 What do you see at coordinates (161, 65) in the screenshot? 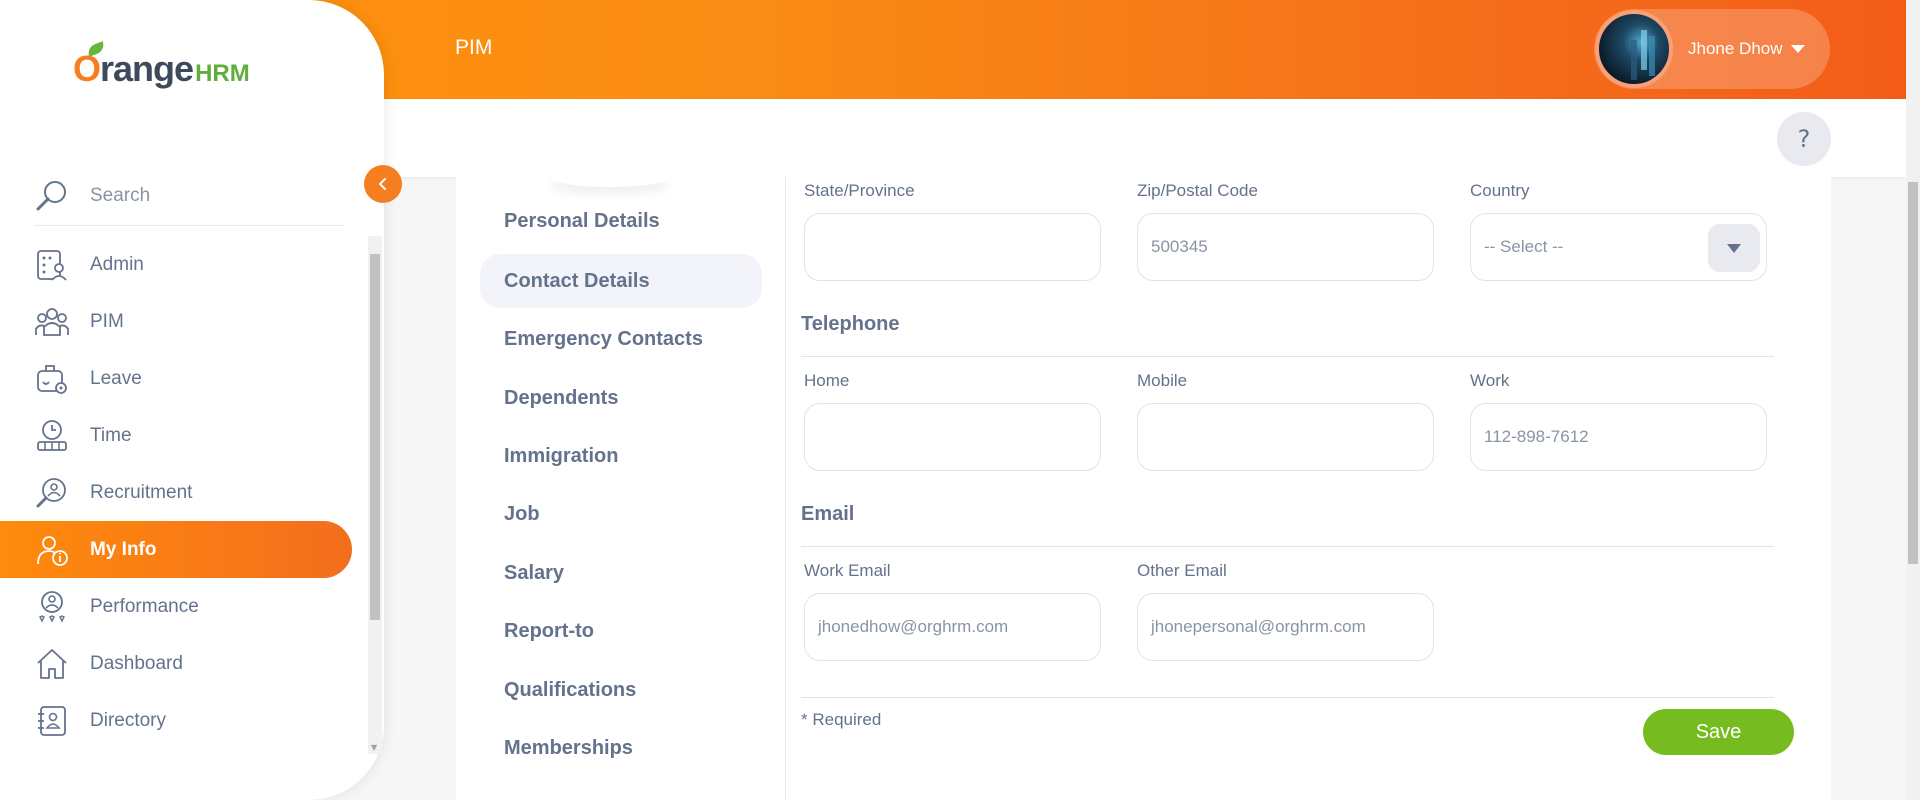
I see `orangehrm-logo: Orange HRM` at bounding box center [161, 65].